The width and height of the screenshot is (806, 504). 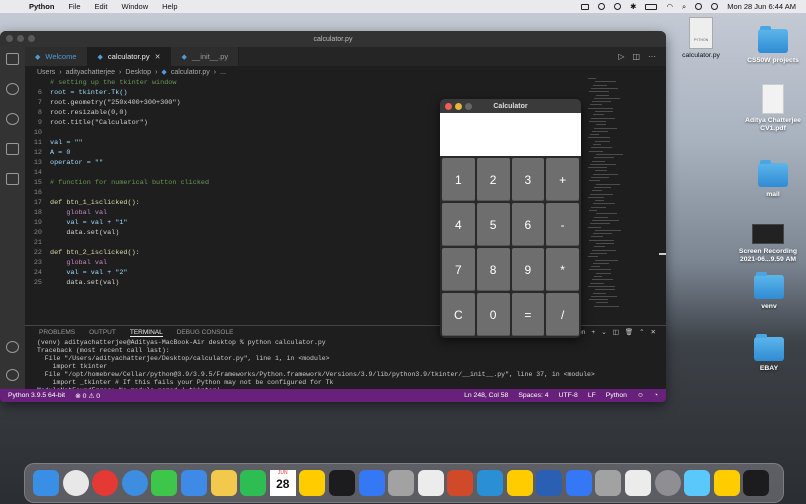 I want to click on app-store-icon, so click(x=401, y=483).